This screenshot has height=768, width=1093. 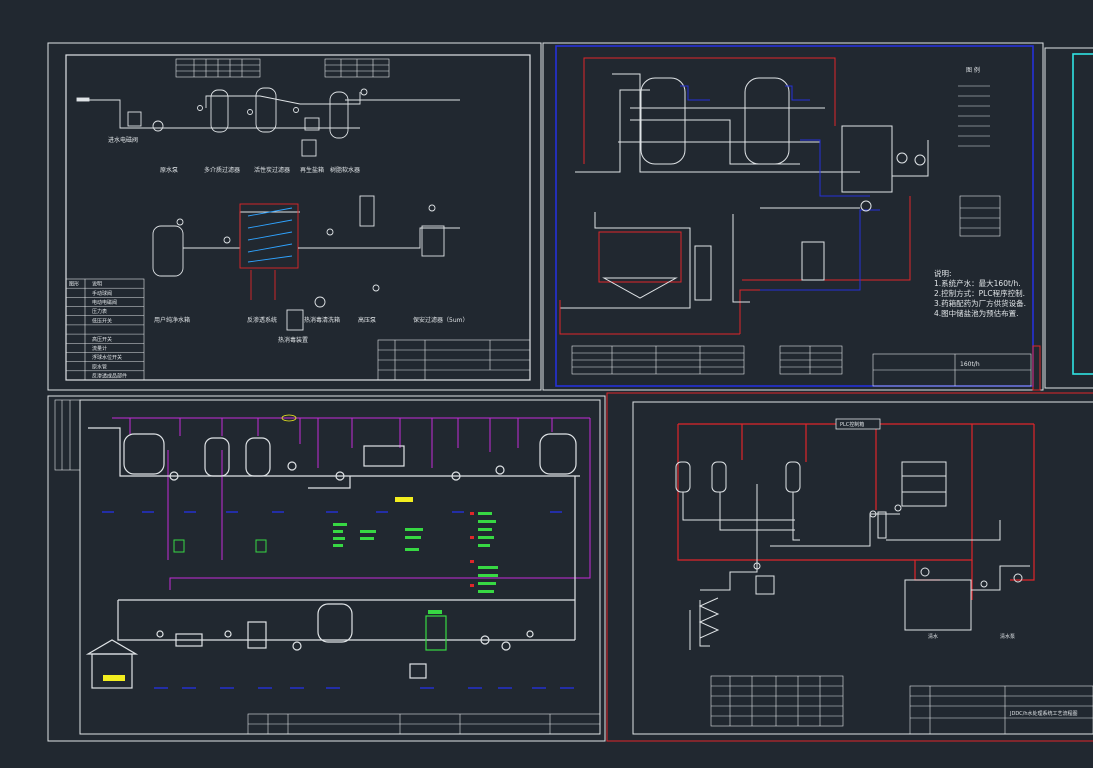 What do you see at coordinates (272, 170) in the screenshot?
I see `caption-carbon-filter: 活性炭过滤器` at bounding box center [272, 170].